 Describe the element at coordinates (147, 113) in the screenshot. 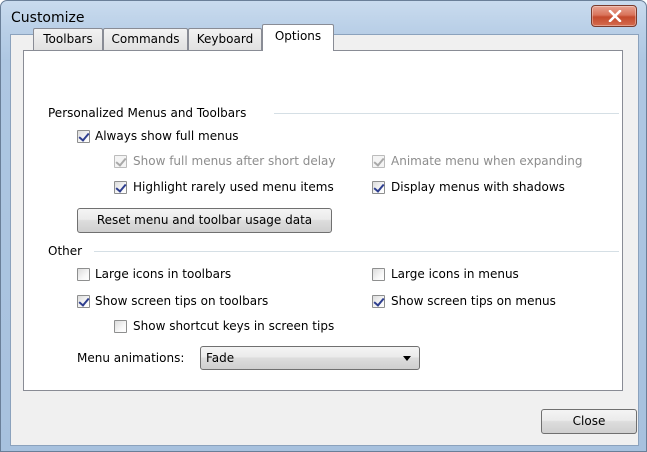

I see `group-heading-personalized: Personalized Menus and Toolbars` at that location.